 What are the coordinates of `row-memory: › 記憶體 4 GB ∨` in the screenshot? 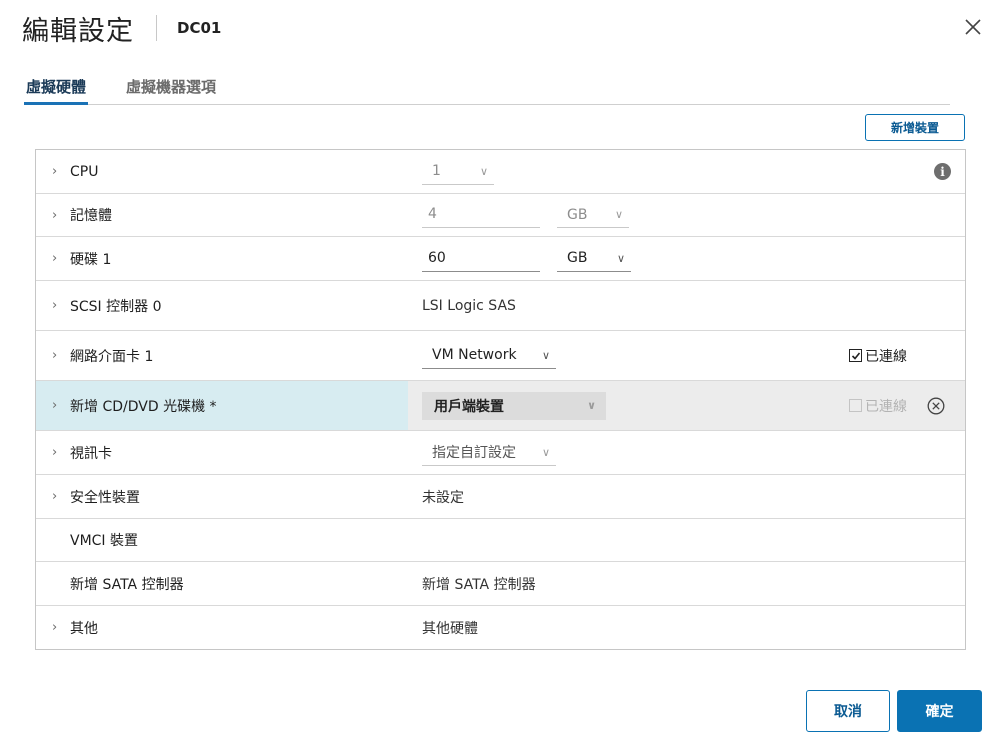 It's located at (500, 215).